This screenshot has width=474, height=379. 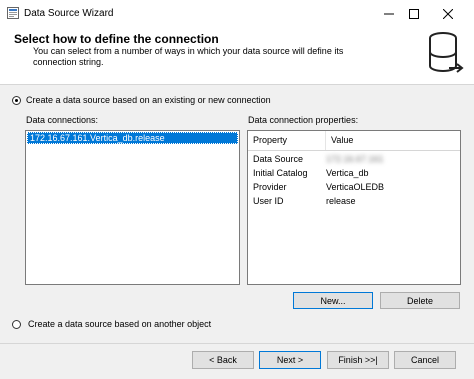 I want to click on column-value: Value, so click(x=342, y=140).